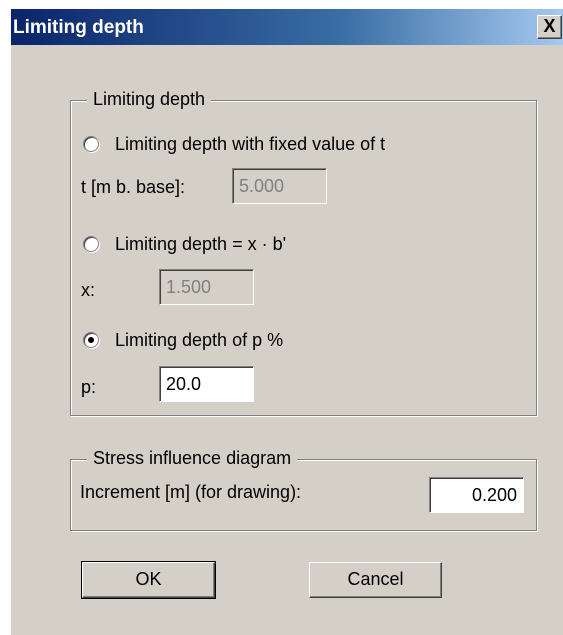  What do you see at coordinates (279, 186) in the screenshot?
I see `t-input` at bounding box center [279, 186].